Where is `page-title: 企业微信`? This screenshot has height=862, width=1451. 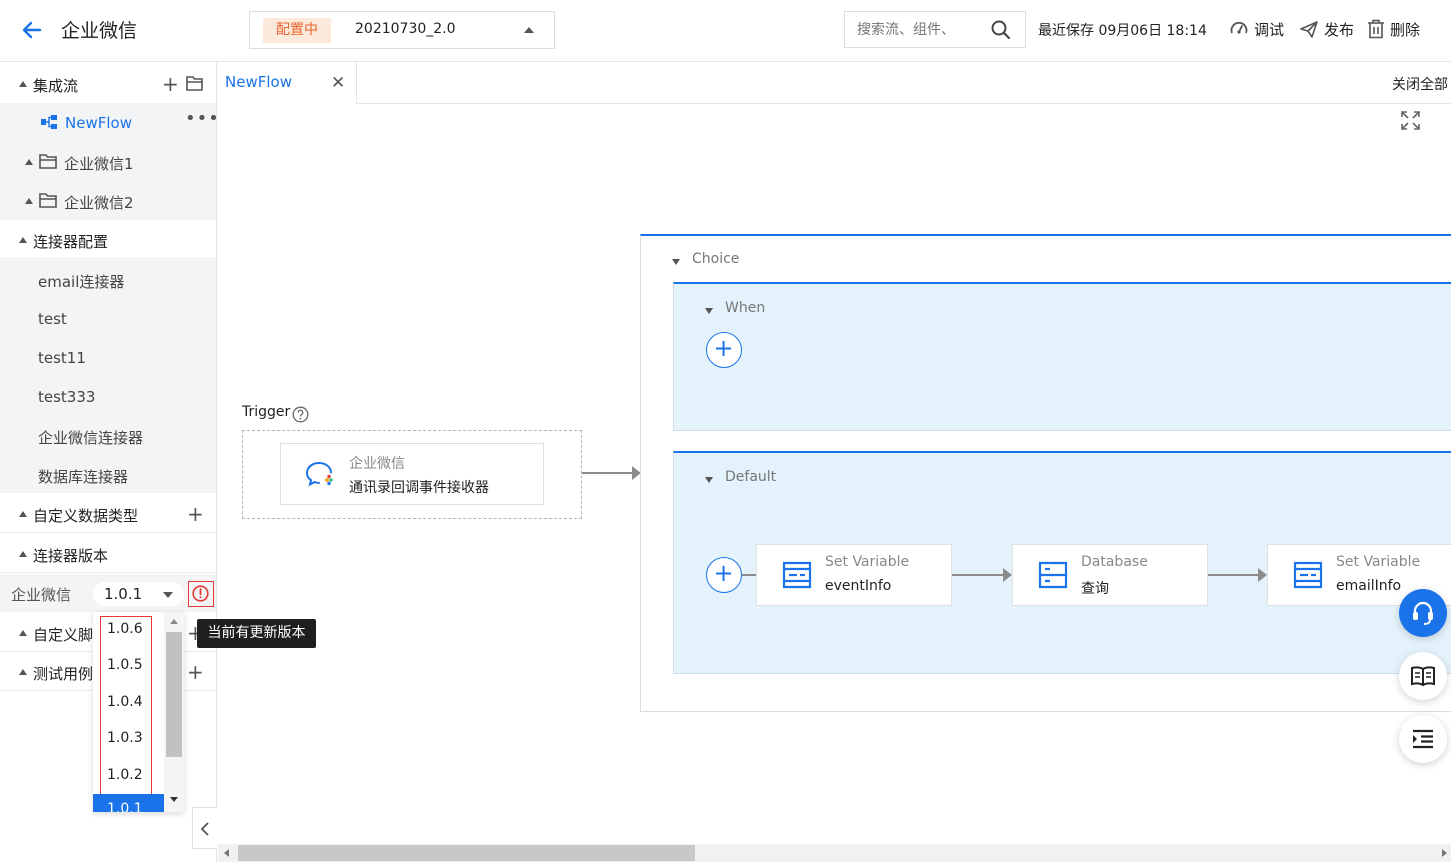 page-title: 企业微信 is located at coordinates (99, 31).